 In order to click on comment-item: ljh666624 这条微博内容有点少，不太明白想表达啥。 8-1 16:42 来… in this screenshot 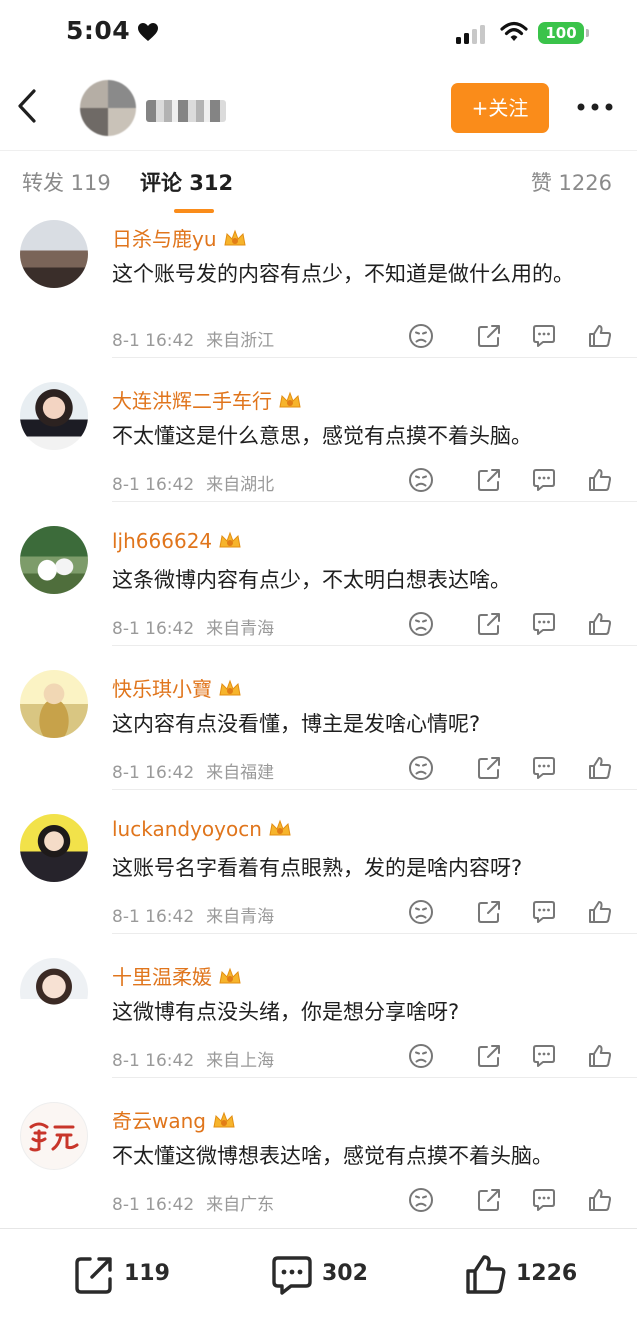, I will do `click(318, 574)`.